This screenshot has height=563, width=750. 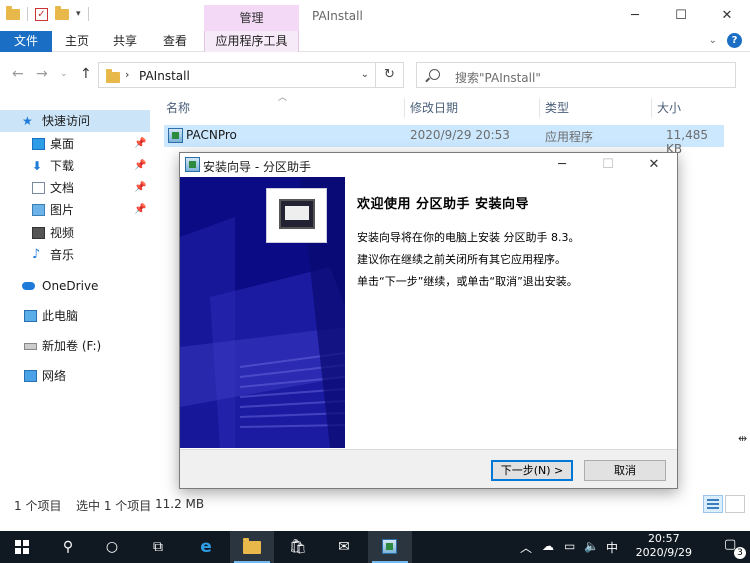 I want to click on dialog-close-button: ✕, so click(x=654, y=165).